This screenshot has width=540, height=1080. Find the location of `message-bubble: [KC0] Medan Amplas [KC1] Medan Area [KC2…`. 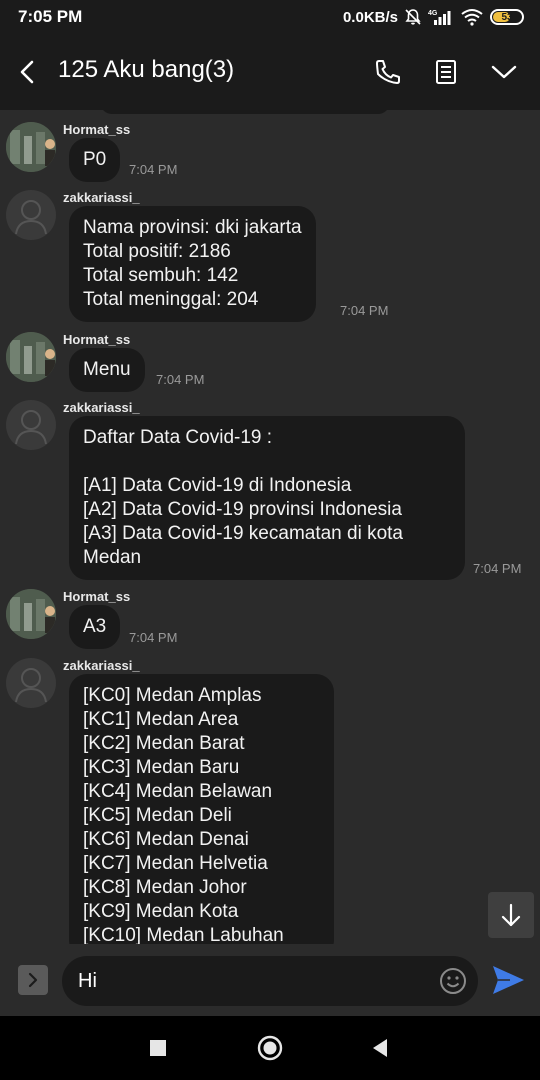

message-bubble: [KC0] Medan Amplas [KC1] Medan Area [KC2… is located at coordinates (201, 809).